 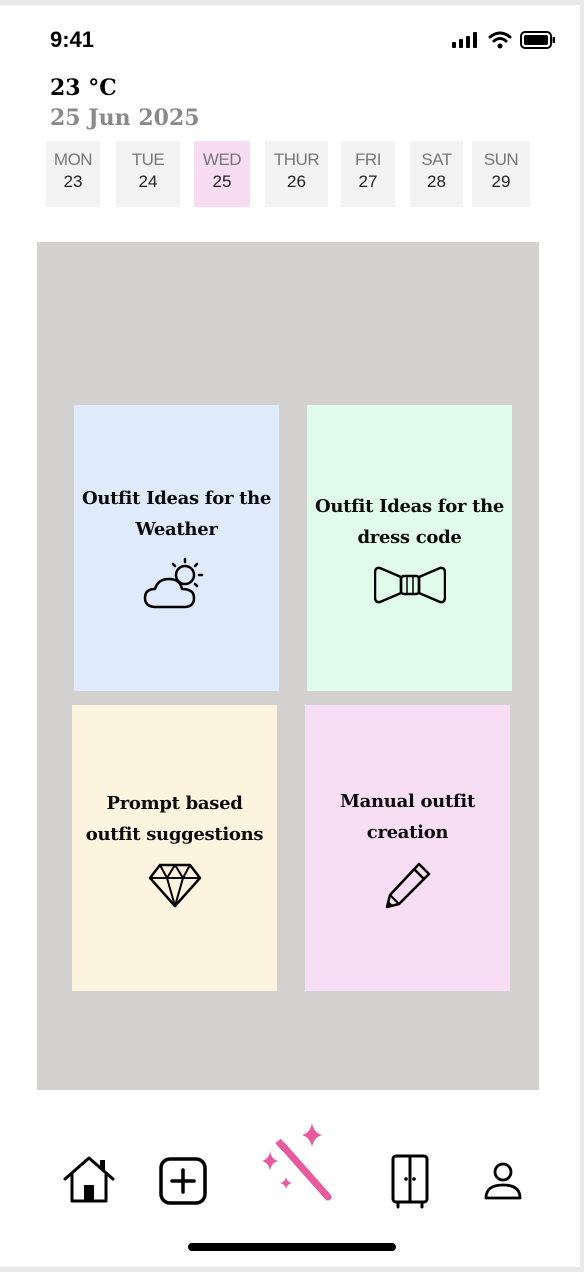 I want to click on sun-cloud-icon, so click(x=173, y=583).